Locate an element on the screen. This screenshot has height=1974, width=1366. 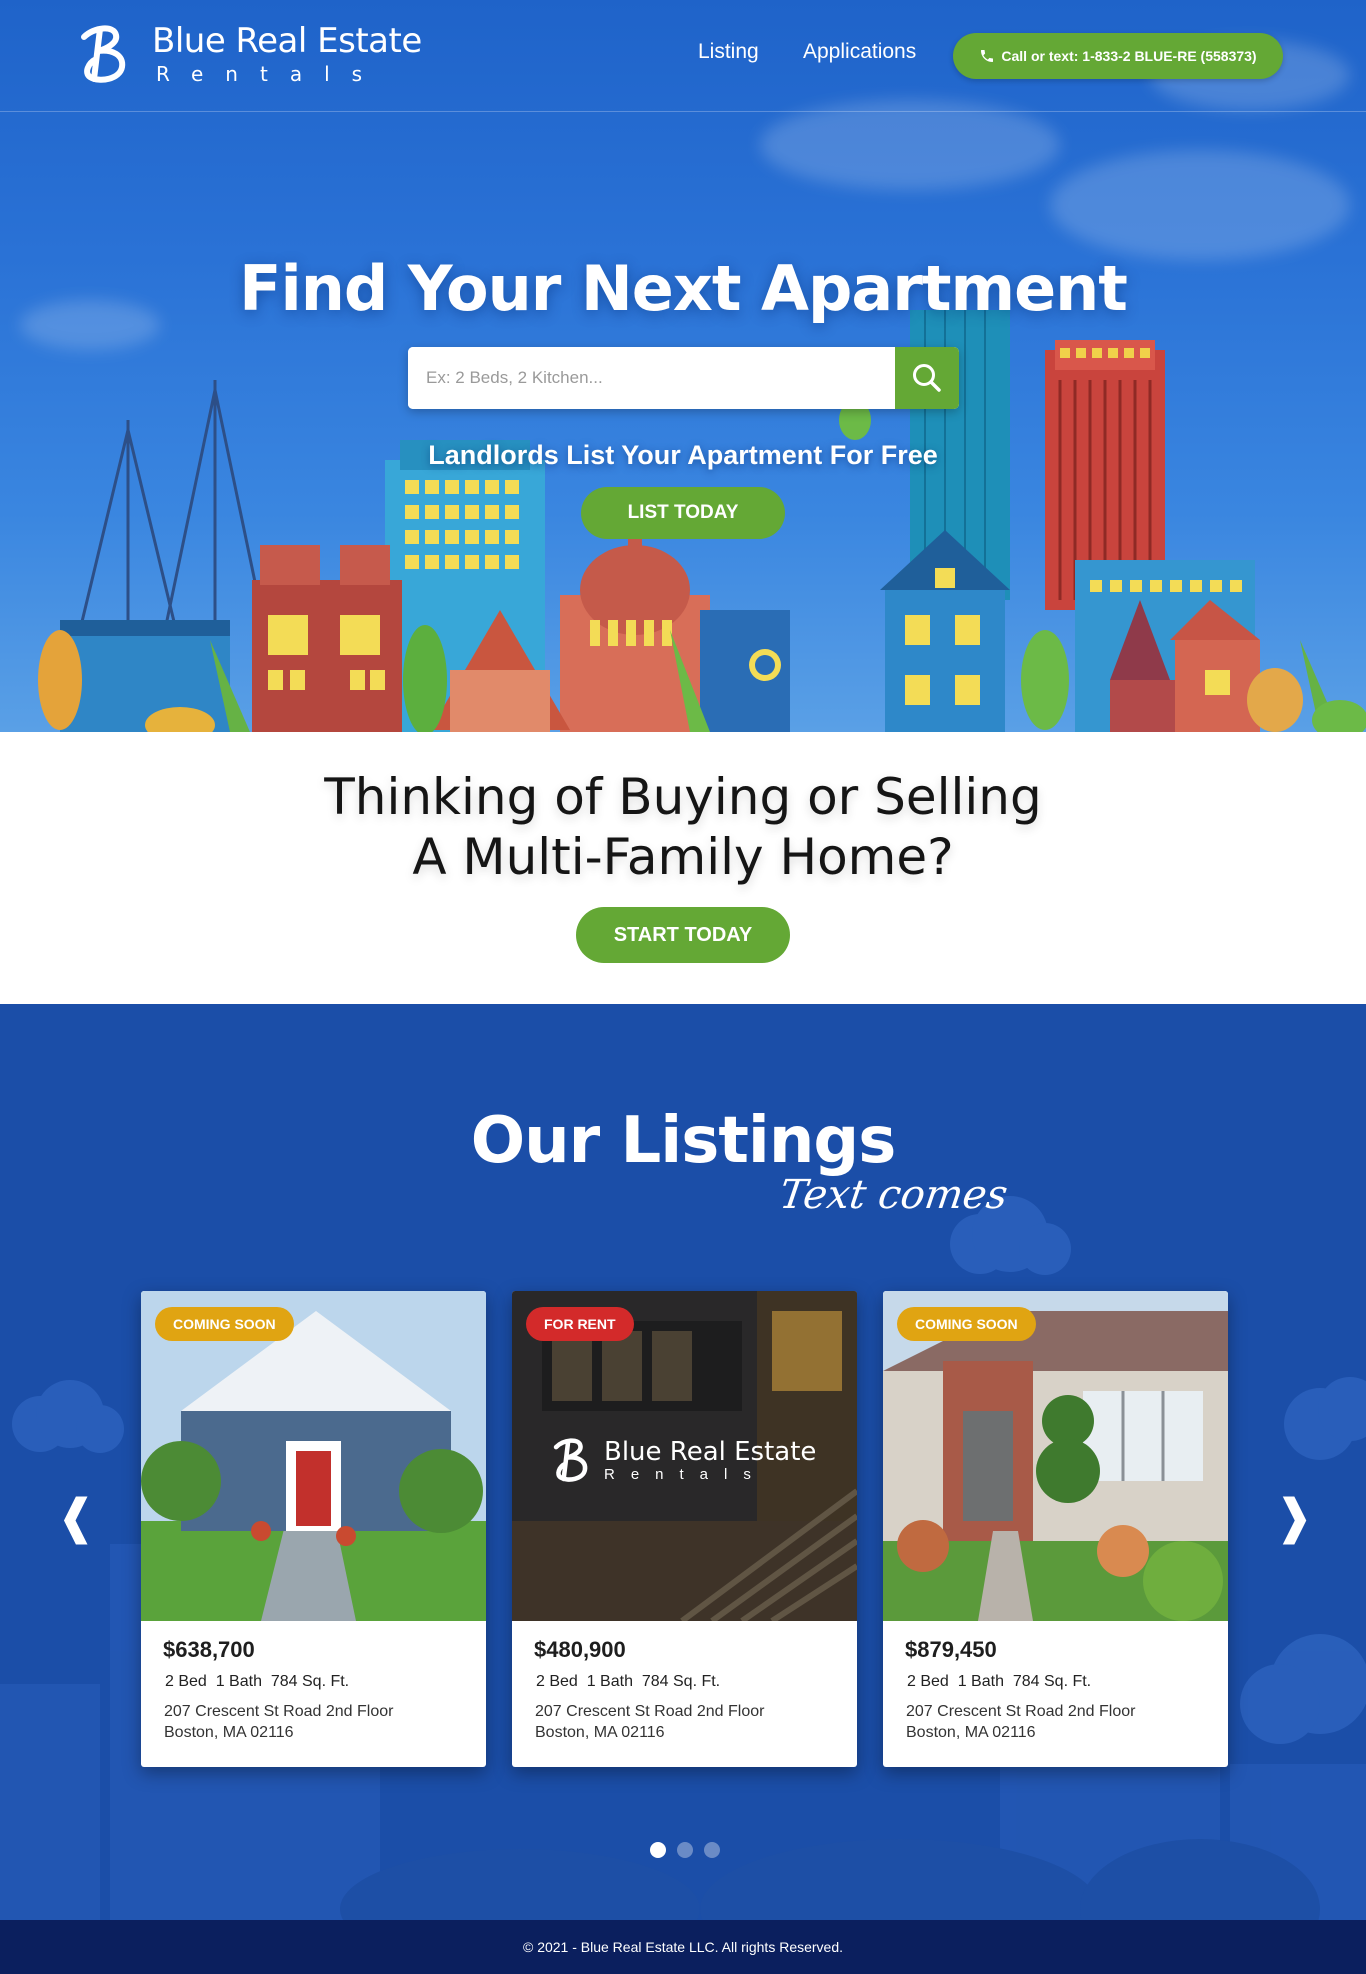
listing-price: $638,700 is located at coordinates (209, 1649).